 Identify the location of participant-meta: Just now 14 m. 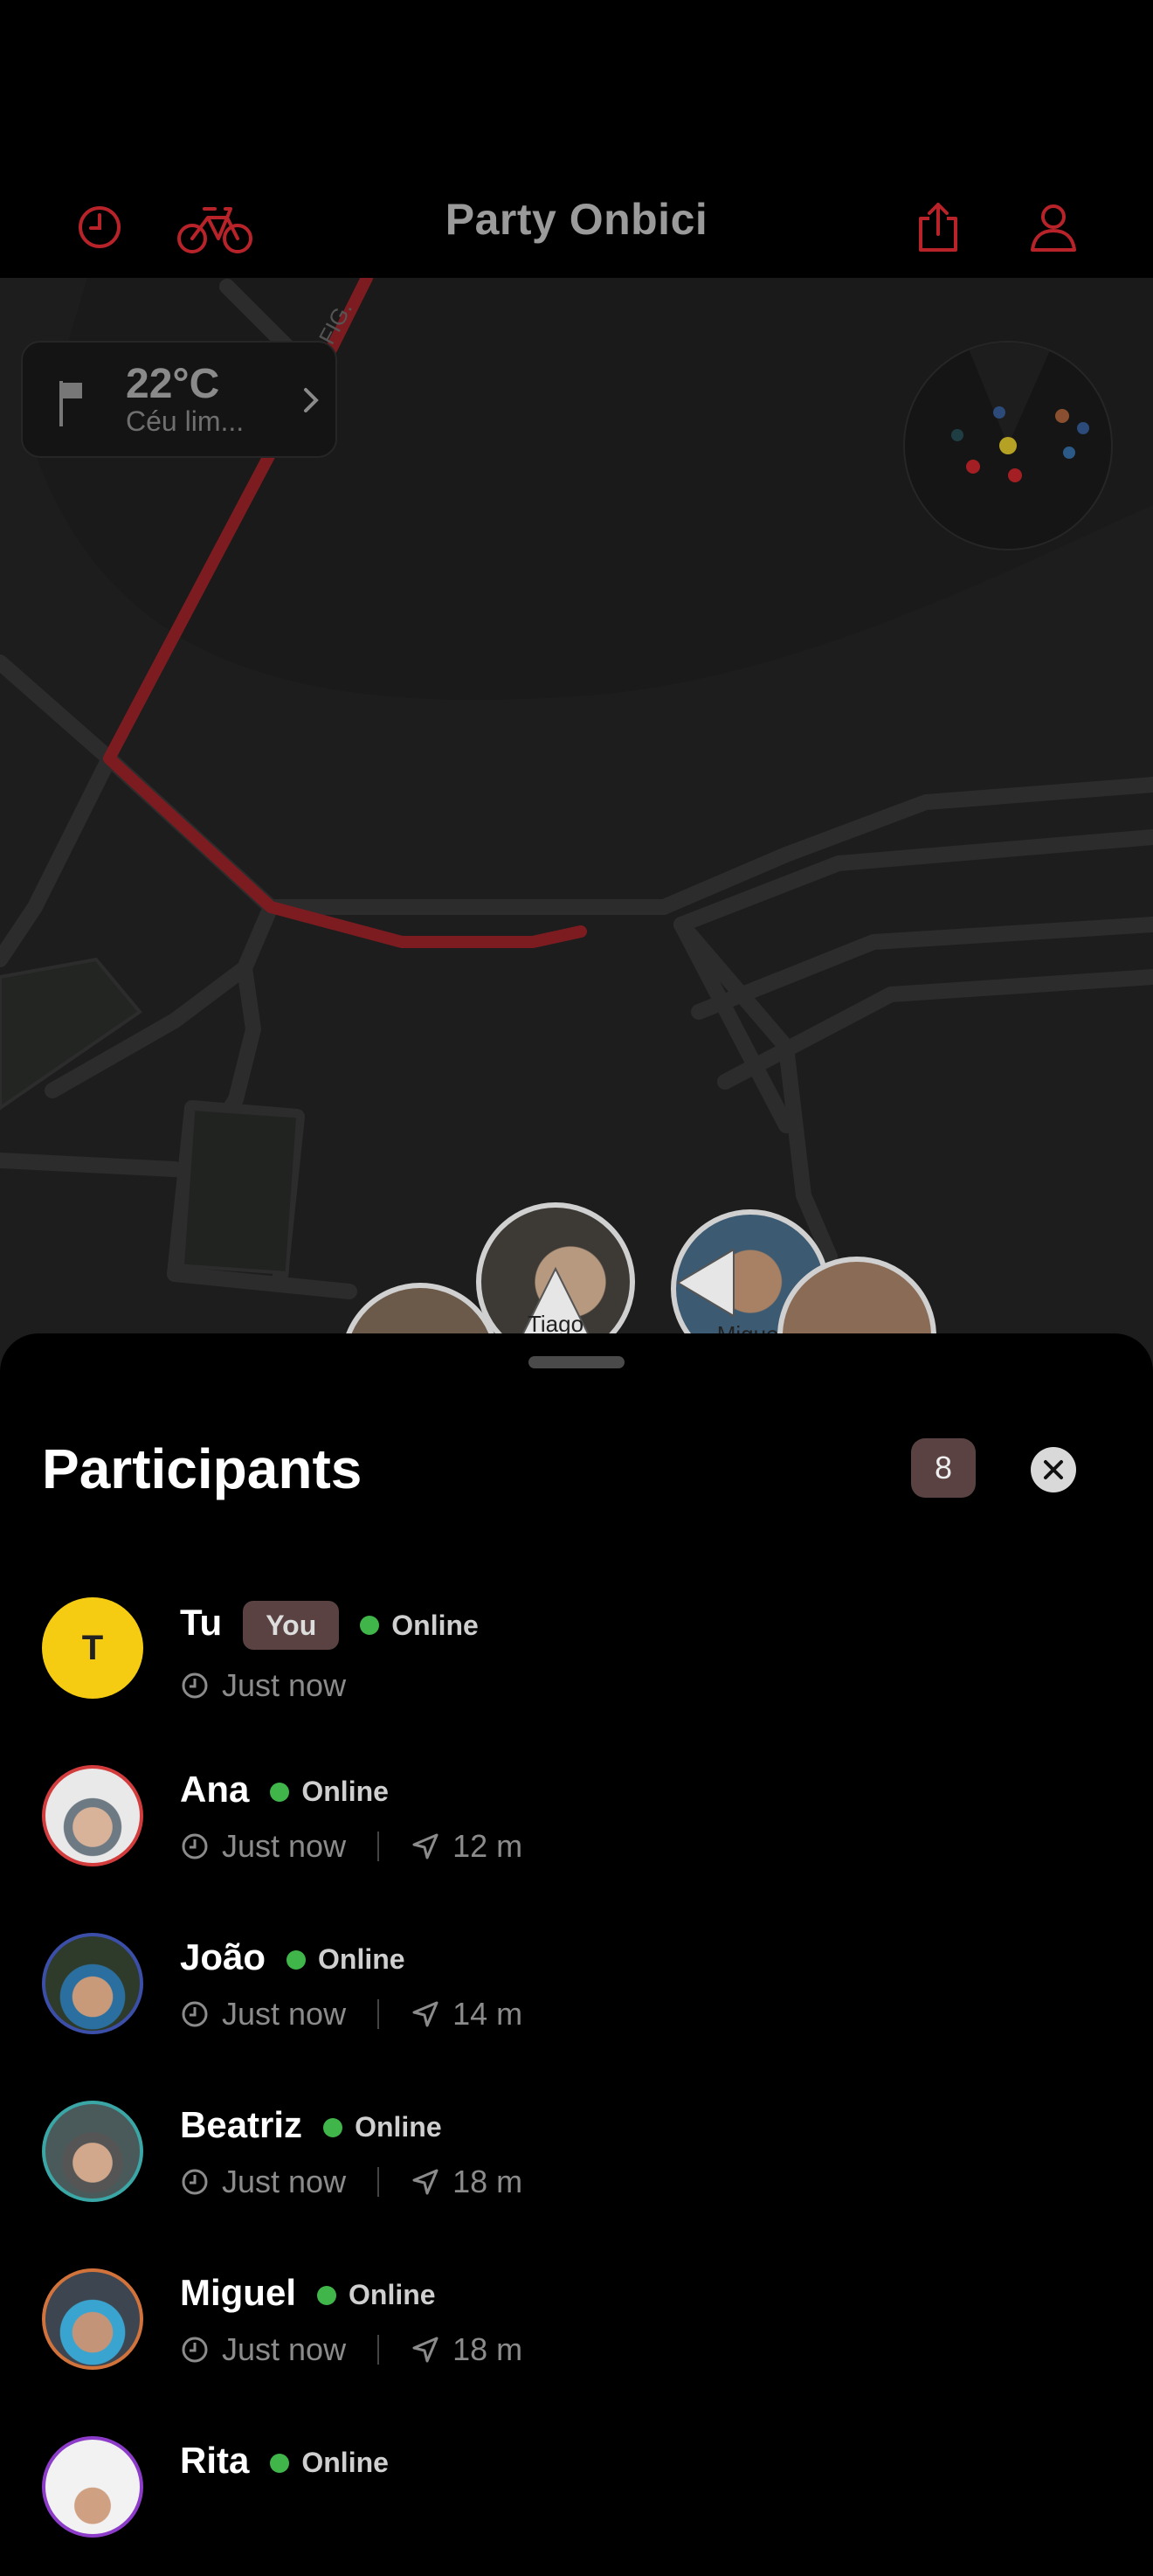
(351, 2014).